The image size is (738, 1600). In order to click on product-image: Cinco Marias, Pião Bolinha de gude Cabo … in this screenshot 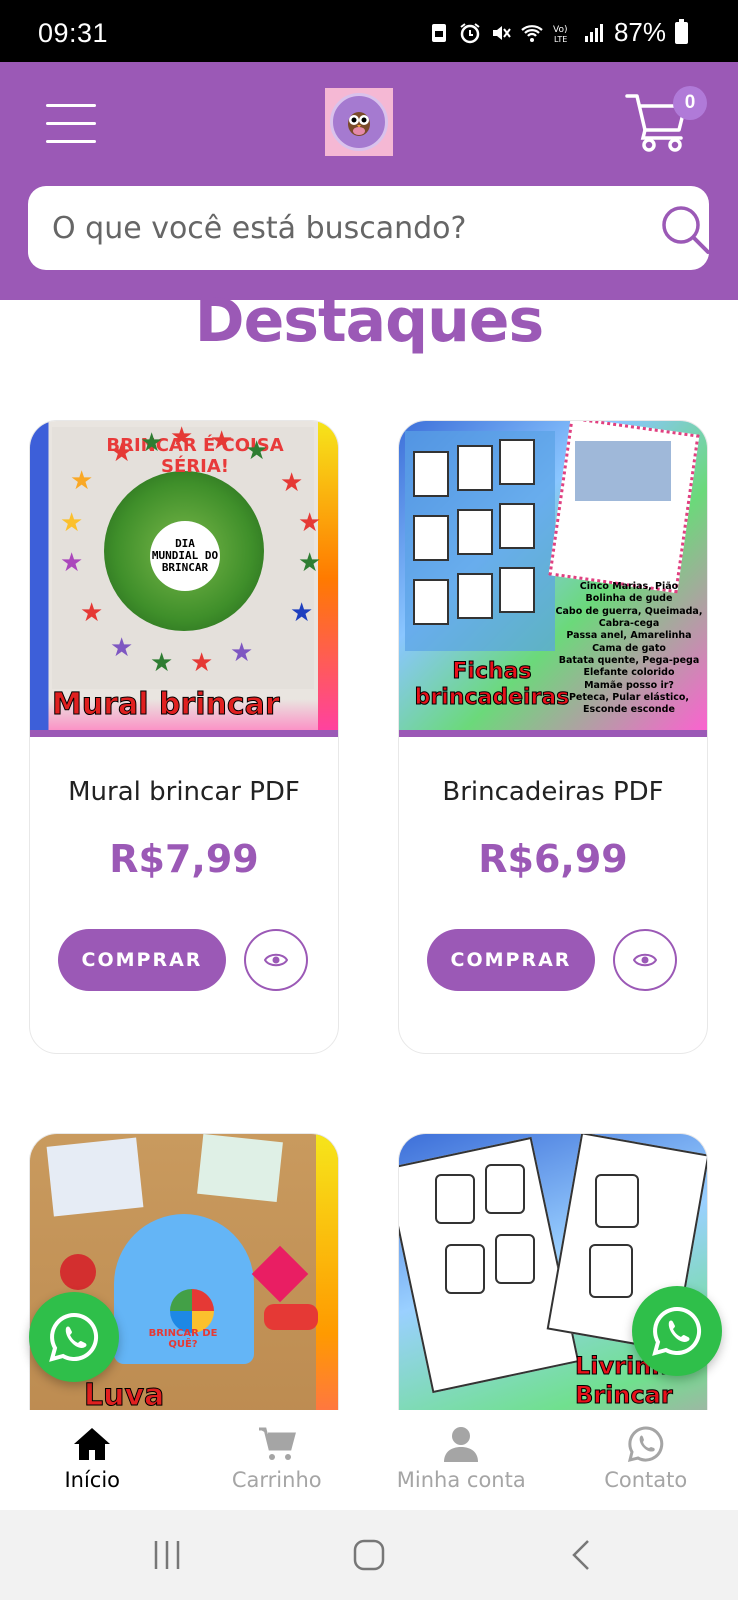, I will do `click(553, 579)`.